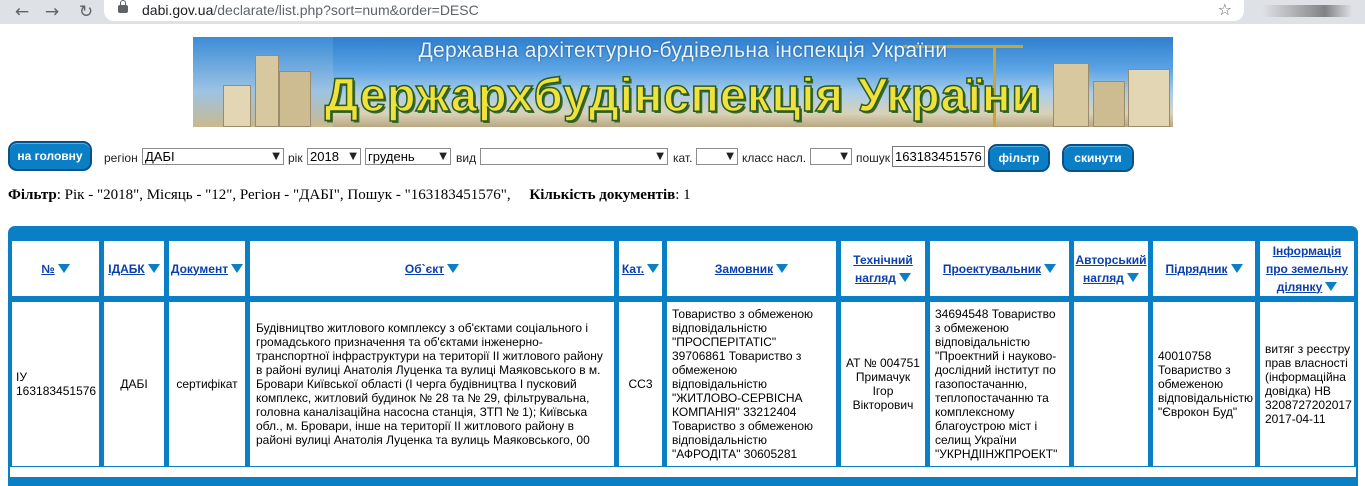 This screenshot has height=486, width=1365. What do you see at coordinates (55, 268) in the screenshot?
I see `header-num: №` at bounding box center [55, 268].